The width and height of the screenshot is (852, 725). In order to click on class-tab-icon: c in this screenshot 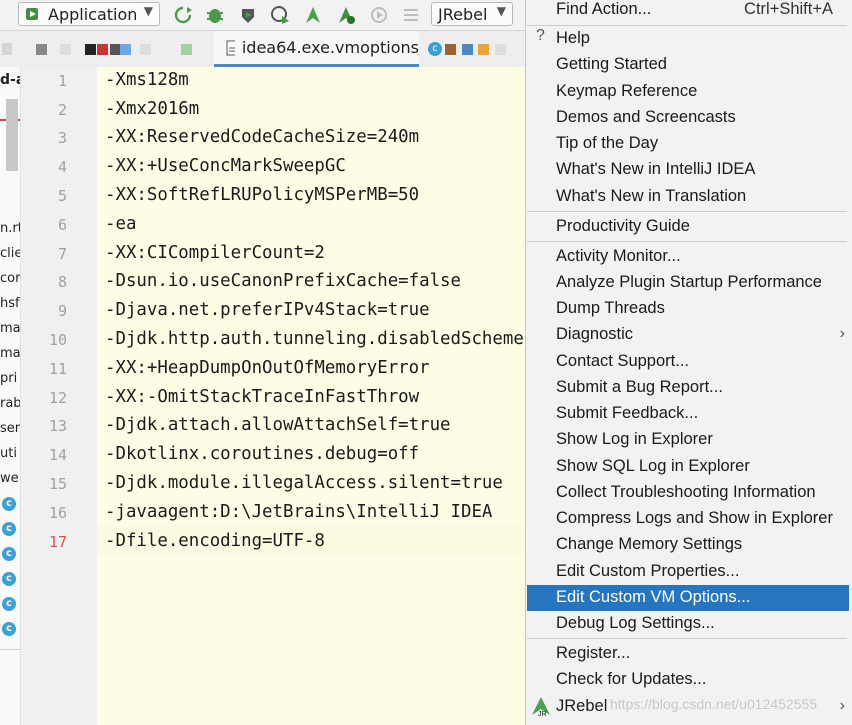, I will do `click(435, 49)`.